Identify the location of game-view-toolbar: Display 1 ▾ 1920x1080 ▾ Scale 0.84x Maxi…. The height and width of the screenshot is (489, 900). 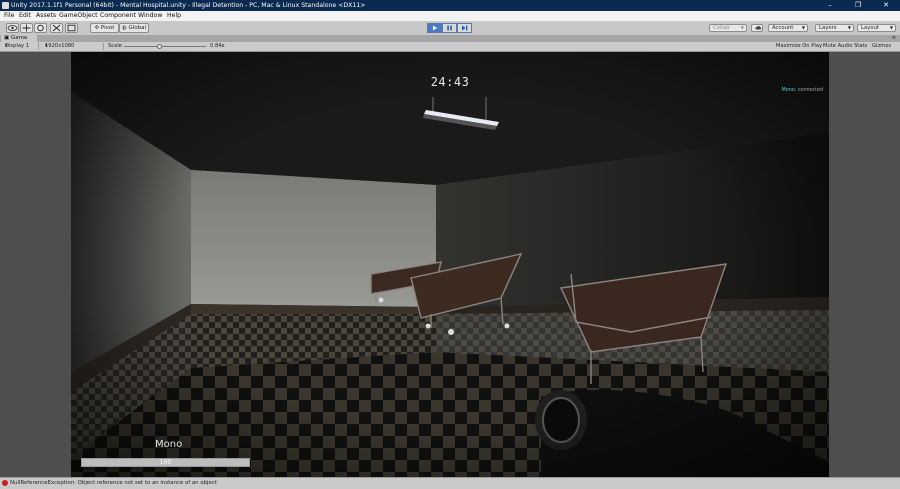
(450, 47).